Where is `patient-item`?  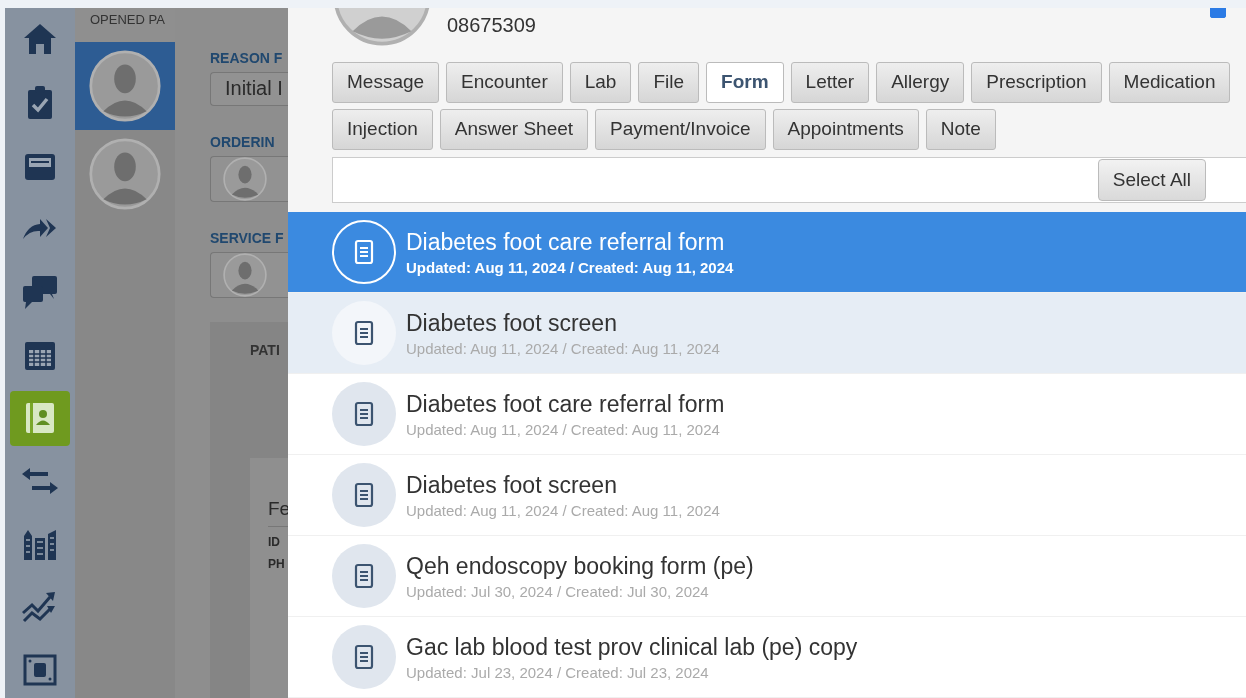 patient-item is located at coordinates (125, 86).